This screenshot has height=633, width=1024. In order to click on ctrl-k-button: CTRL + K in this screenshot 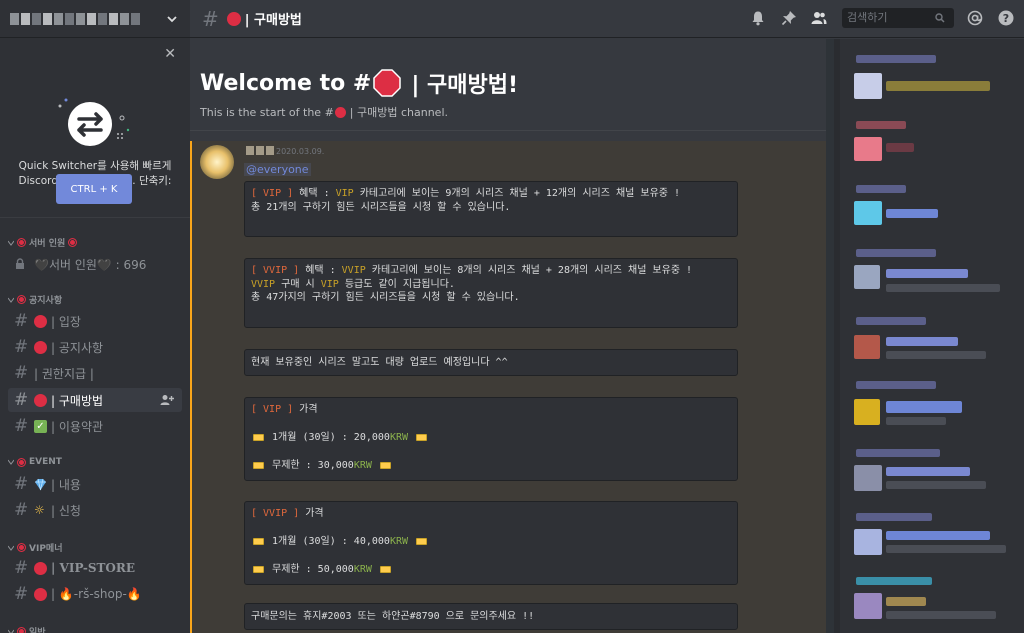, I will do `click(94, 189)`.